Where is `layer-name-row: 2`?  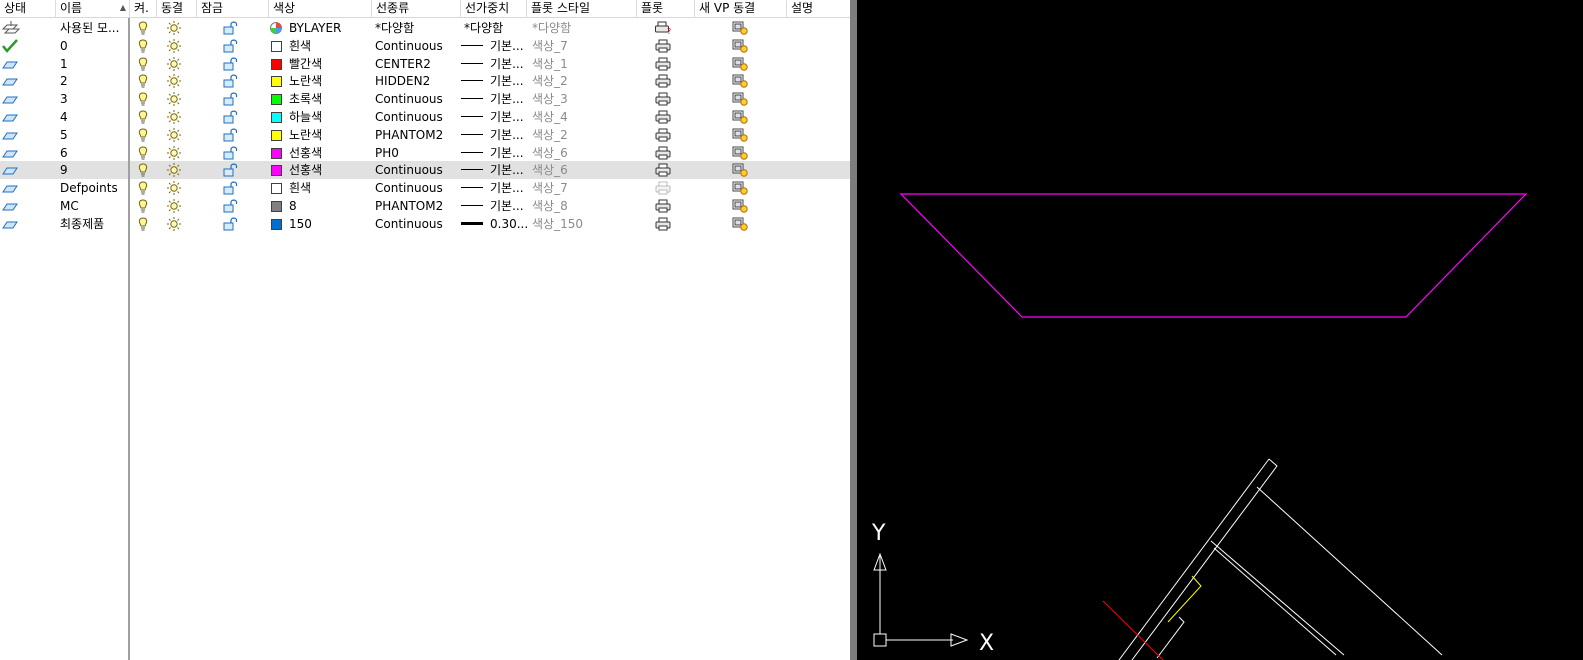
layer-name-row: 2 is located at coordinates (64, 81).